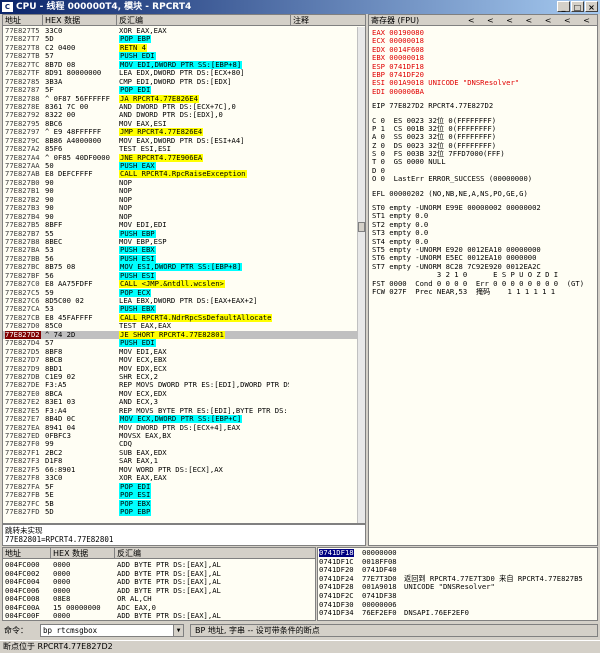  I want to click on disasm-row: 77E827BB 56 PUSH ESI, so click(180, 258).